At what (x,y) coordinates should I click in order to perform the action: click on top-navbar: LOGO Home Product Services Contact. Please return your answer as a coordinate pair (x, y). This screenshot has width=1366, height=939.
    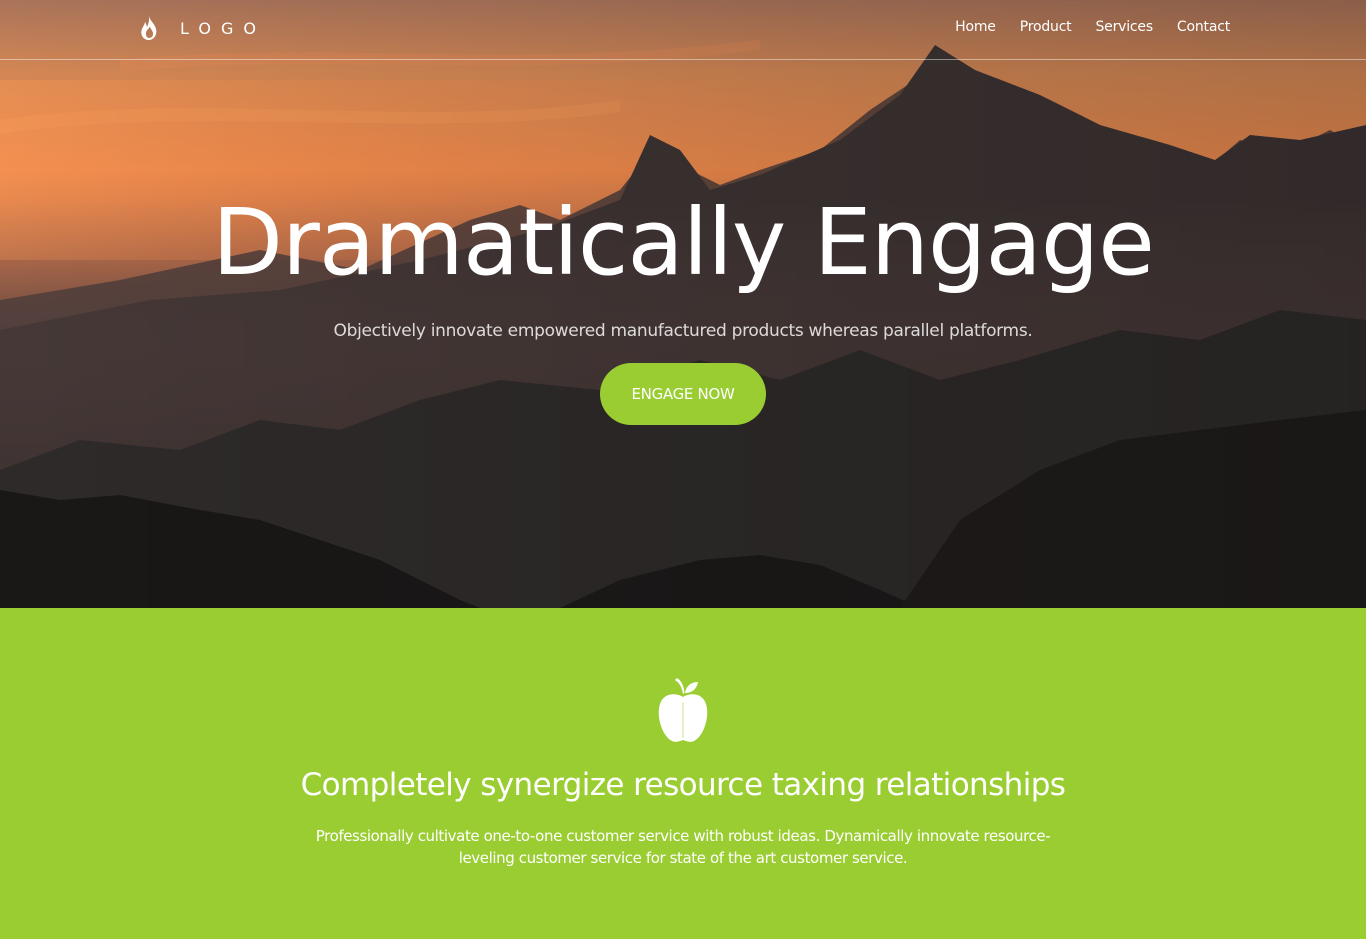
    Looking at the image, I should click on (683, 30).